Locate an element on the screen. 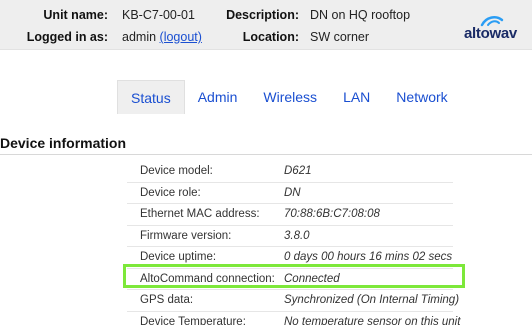 The image size is (532, 325). info-row: Device role: DN is located at coordinates (290, 193).